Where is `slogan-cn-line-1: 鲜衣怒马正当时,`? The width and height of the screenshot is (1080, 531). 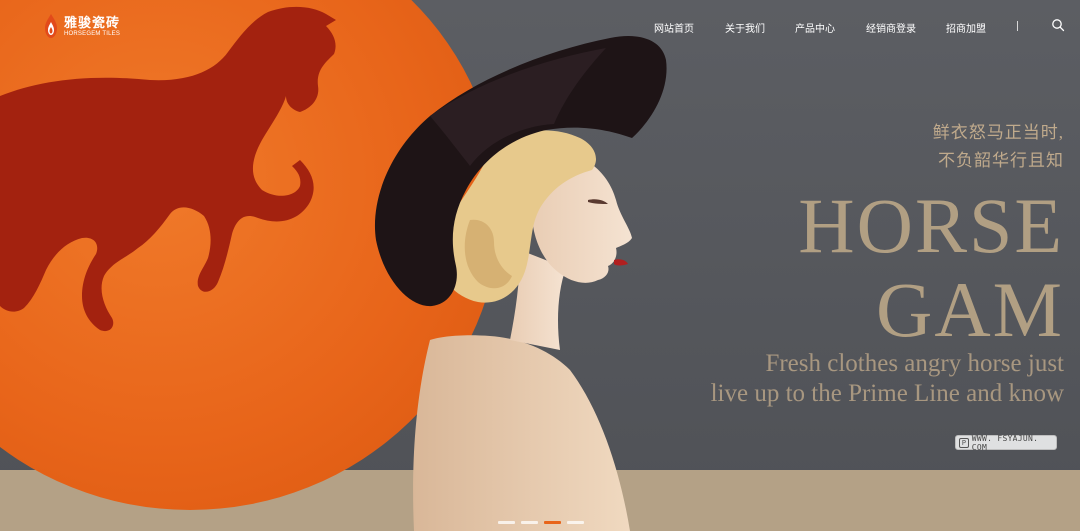
slogan-cn-line-1: 鲜衣怒马正当时, is located at coordinates (998, 132).